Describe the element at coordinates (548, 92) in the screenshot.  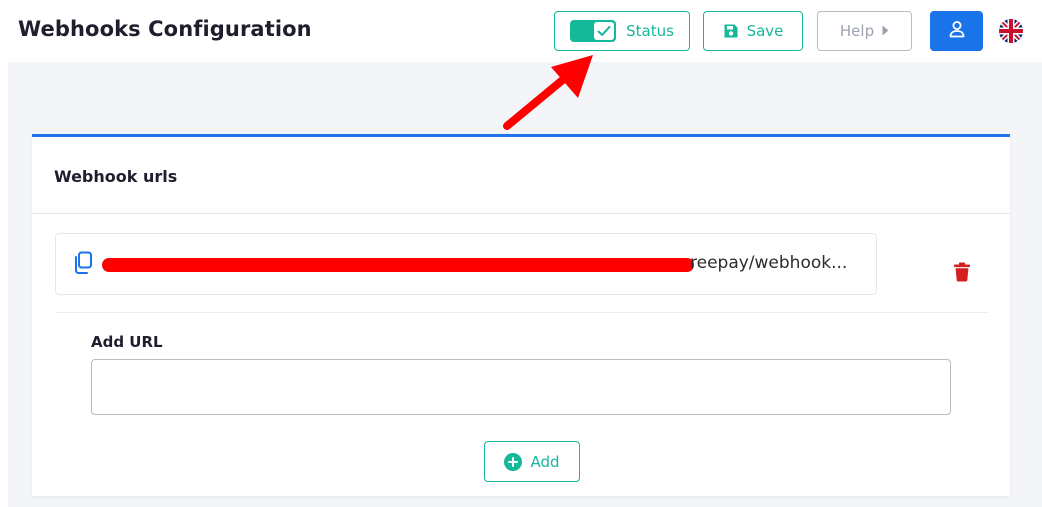
I see `annotation-arrow-icon` at that location.